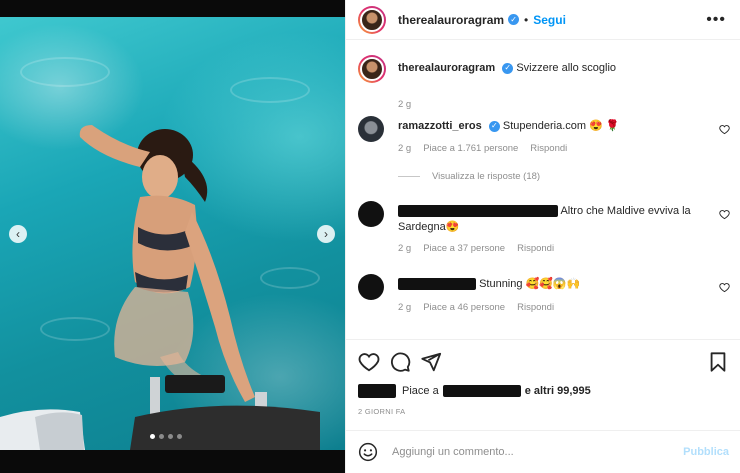 The image size is (740, 473). I want to click on emoji-smiley-icon, so click(368, 452).